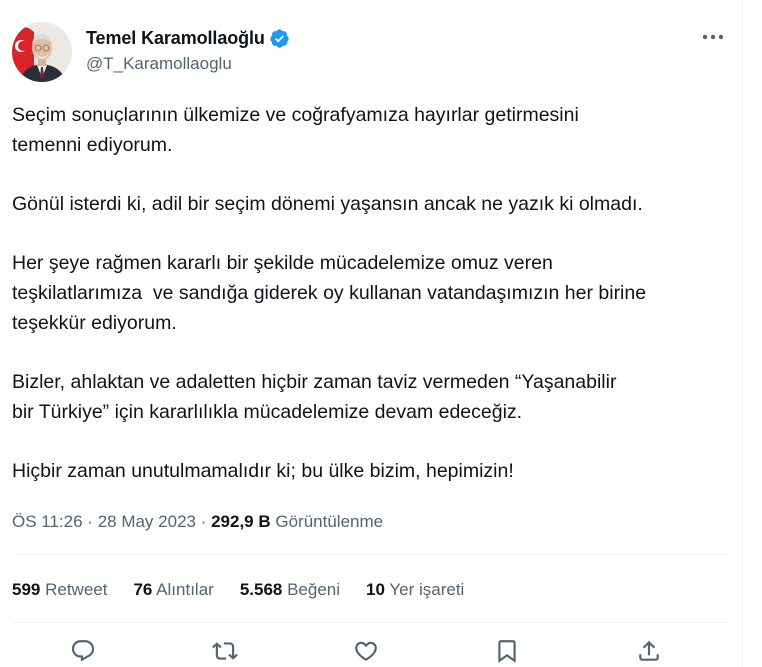  I want to click on display-name-row: Temel Karamollaoğlu, so click(188, 38).